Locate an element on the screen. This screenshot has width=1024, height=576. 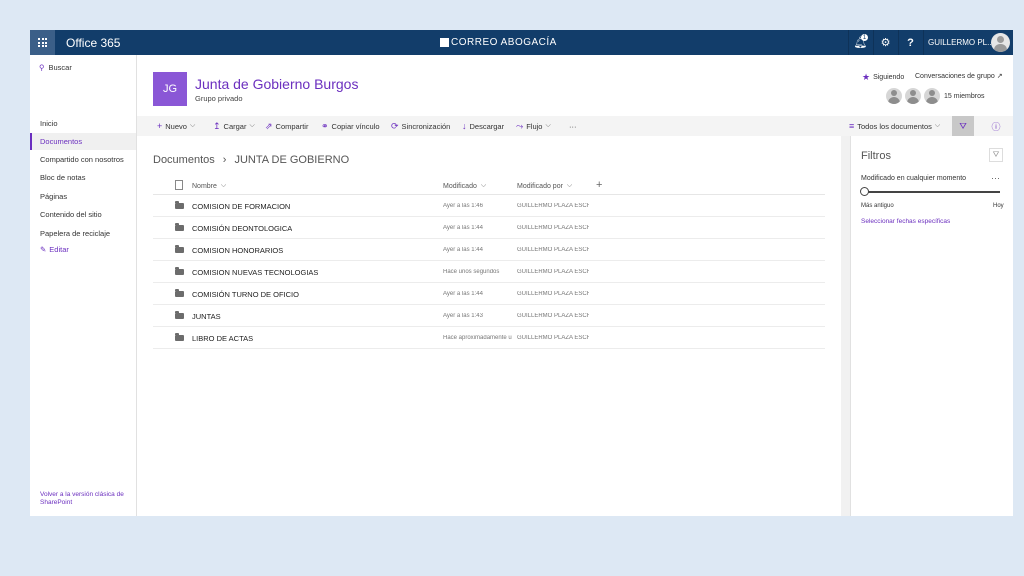
members-button: 15 miembros is located at coordinates (935, 96).